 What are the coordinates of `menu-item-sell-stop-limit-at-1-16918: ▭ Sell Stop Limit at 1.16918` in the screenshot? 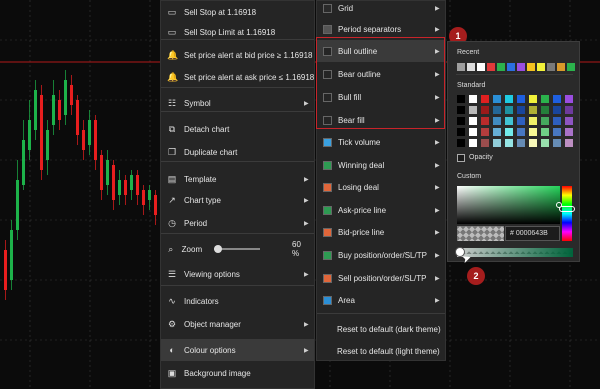 It's located at (237, 32).